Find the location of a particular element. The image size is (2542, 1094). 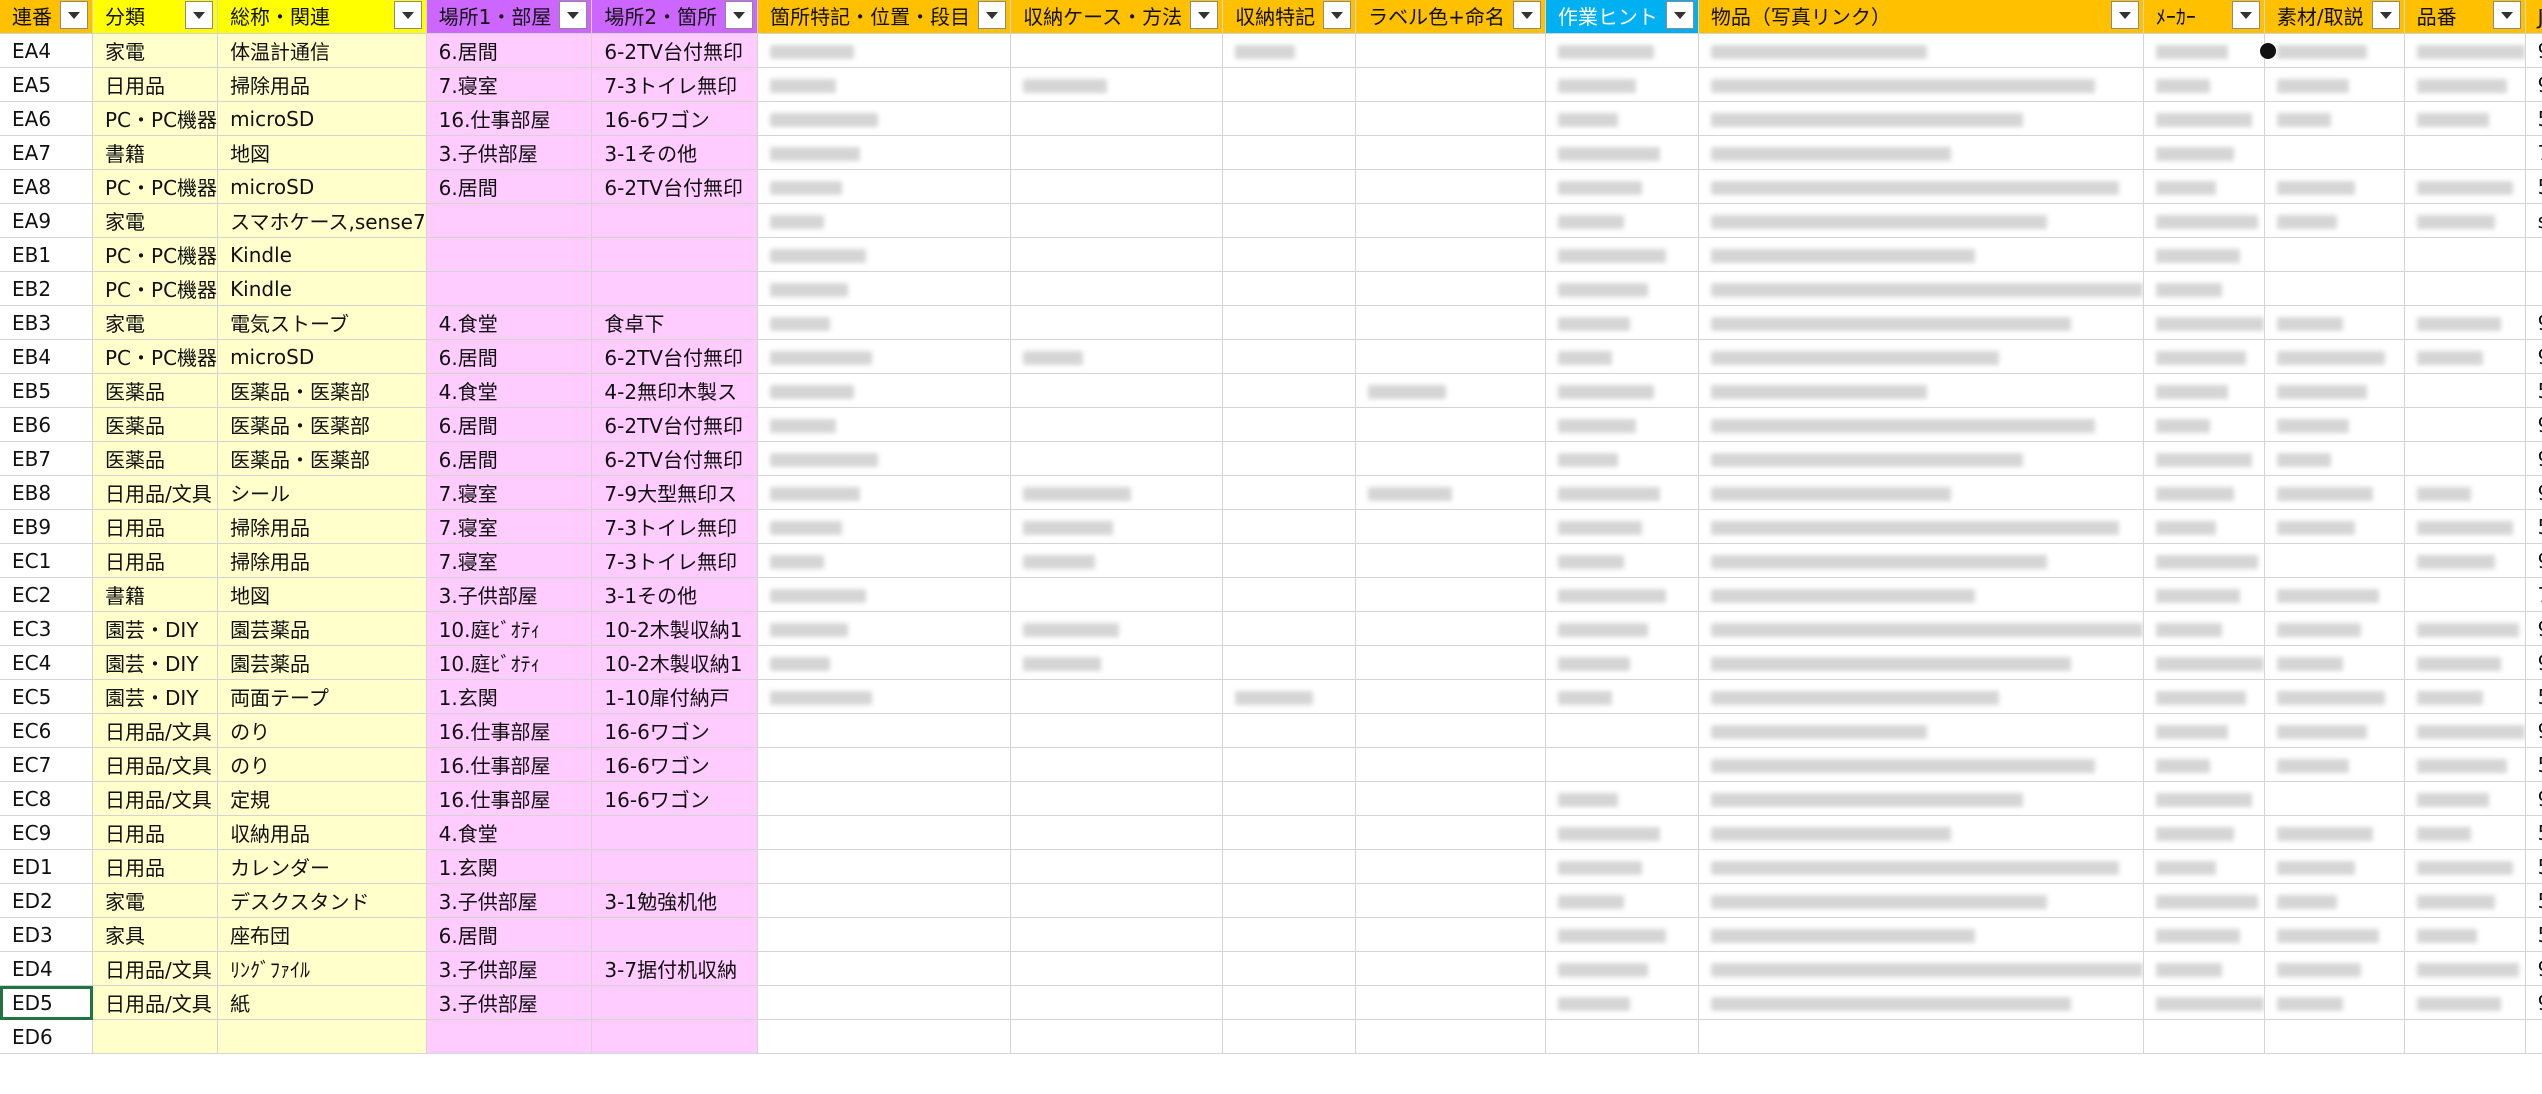

cell-location2: 3-1その他 is located at coordinates (675, 152).